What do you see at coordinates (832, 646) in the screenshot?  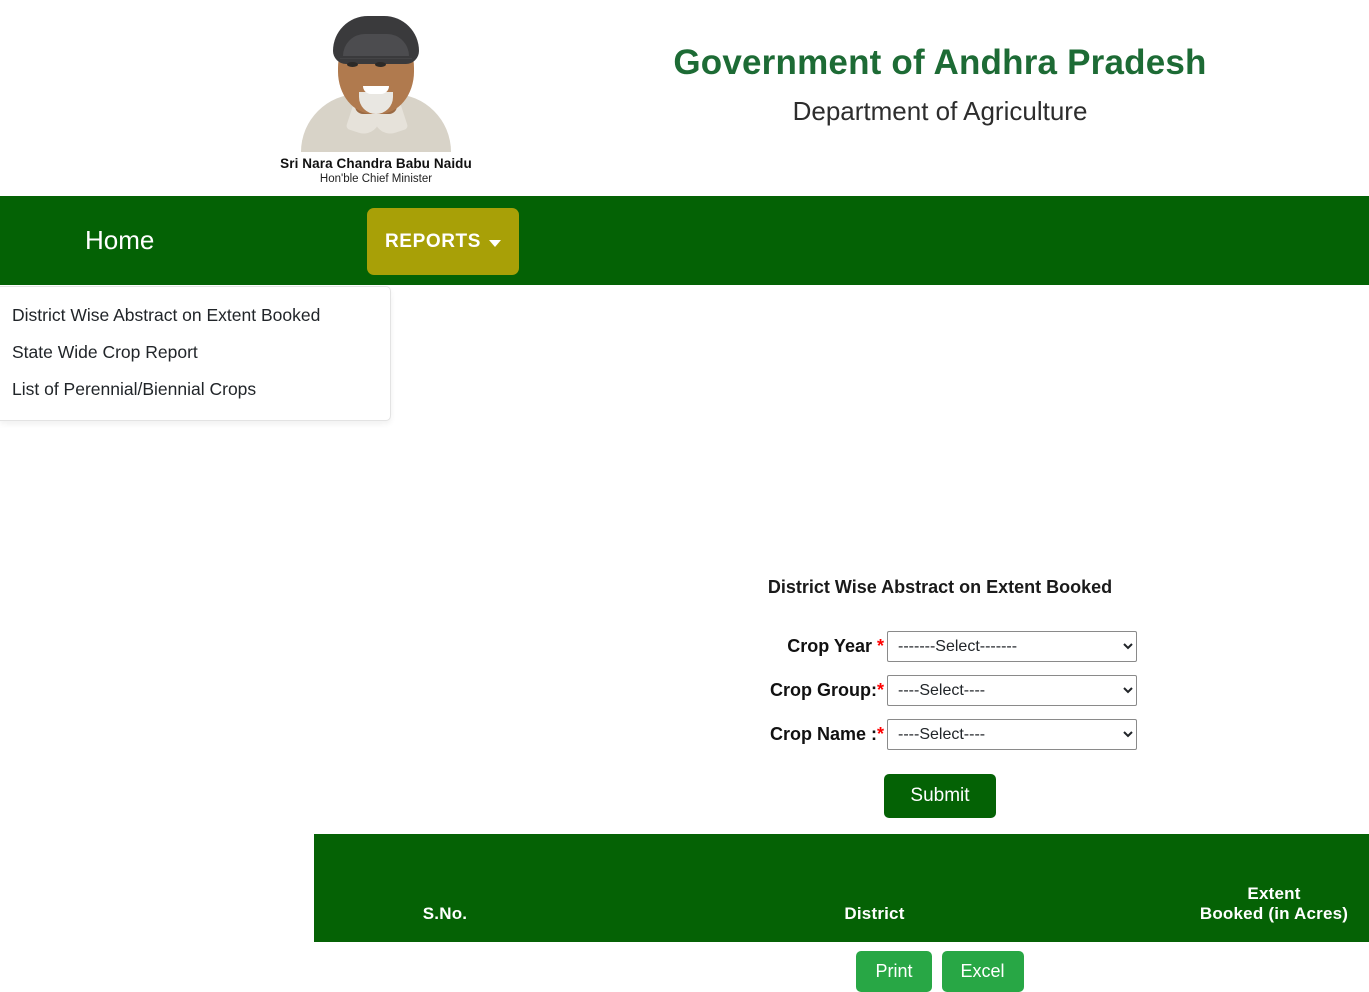 I see `crop-year-label-text: Crop Year` at bounding box center [832, 646].